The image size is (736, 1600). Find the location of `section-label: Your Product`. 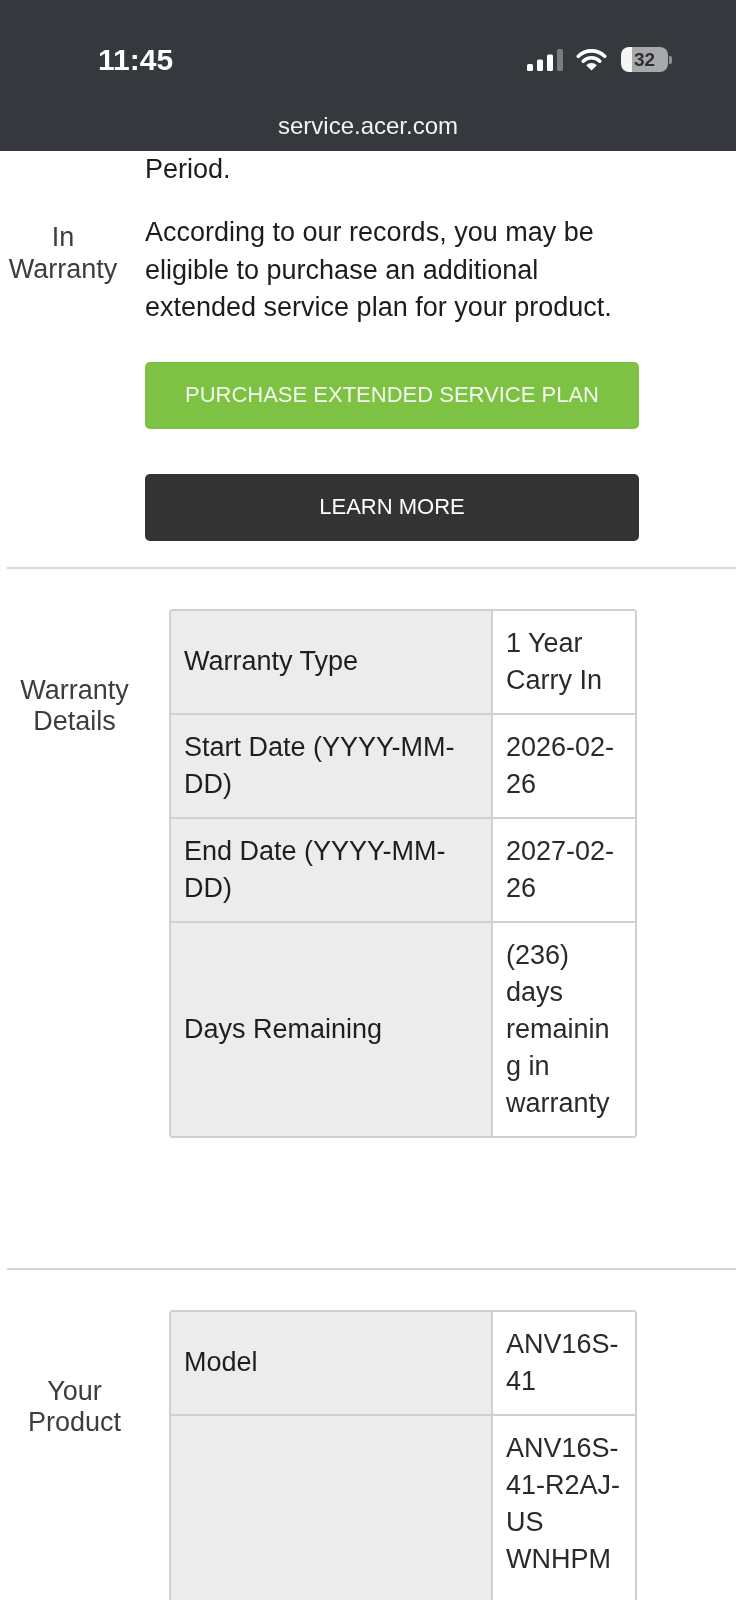

section-label: Your Product is located at coordinates (74, 1407).